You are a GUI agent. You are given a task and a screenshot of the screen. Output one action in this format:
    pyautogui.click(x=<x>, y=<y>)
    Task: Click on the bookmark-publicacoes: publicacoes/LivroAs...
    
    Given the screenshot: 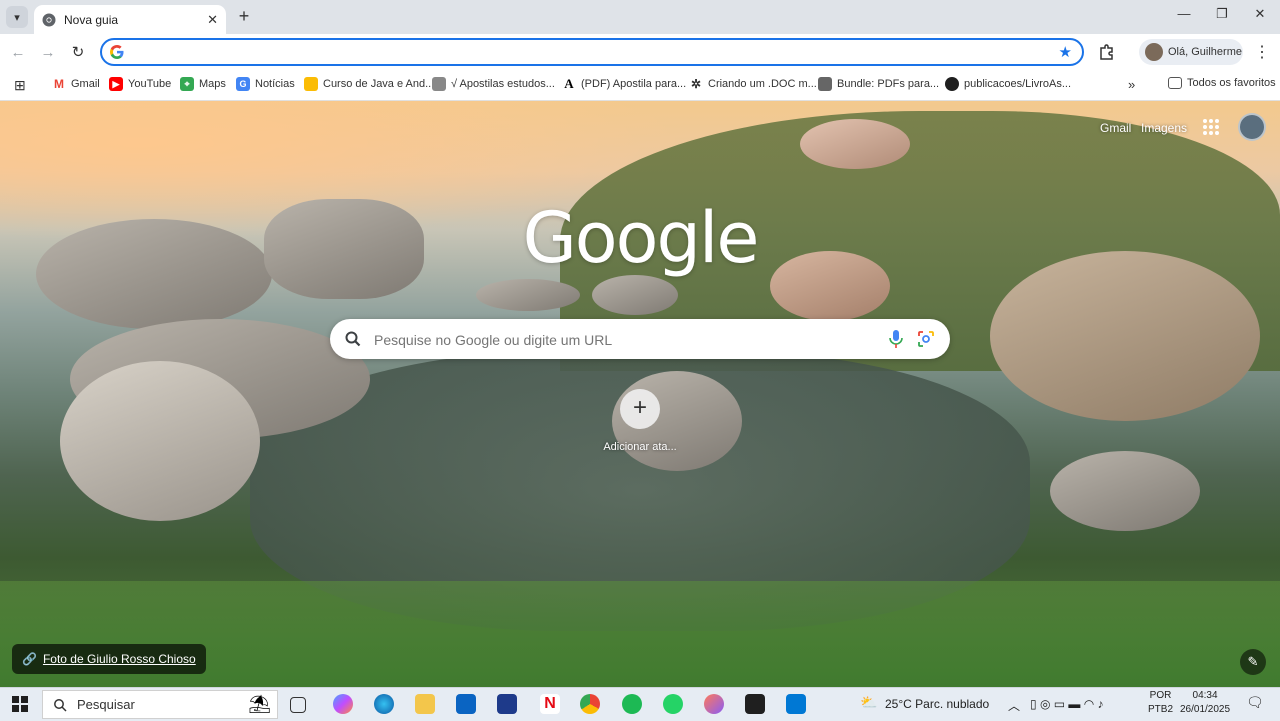 What is the action you would take?
    pyautogui.click(x=1008, y=84)
    